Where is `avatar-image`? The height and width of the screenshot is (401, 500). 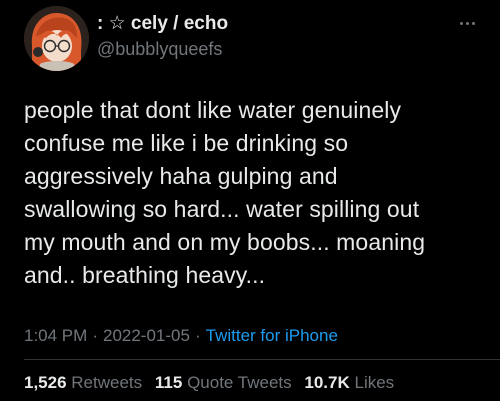
avatar-image is located at coordinates (56, 38).